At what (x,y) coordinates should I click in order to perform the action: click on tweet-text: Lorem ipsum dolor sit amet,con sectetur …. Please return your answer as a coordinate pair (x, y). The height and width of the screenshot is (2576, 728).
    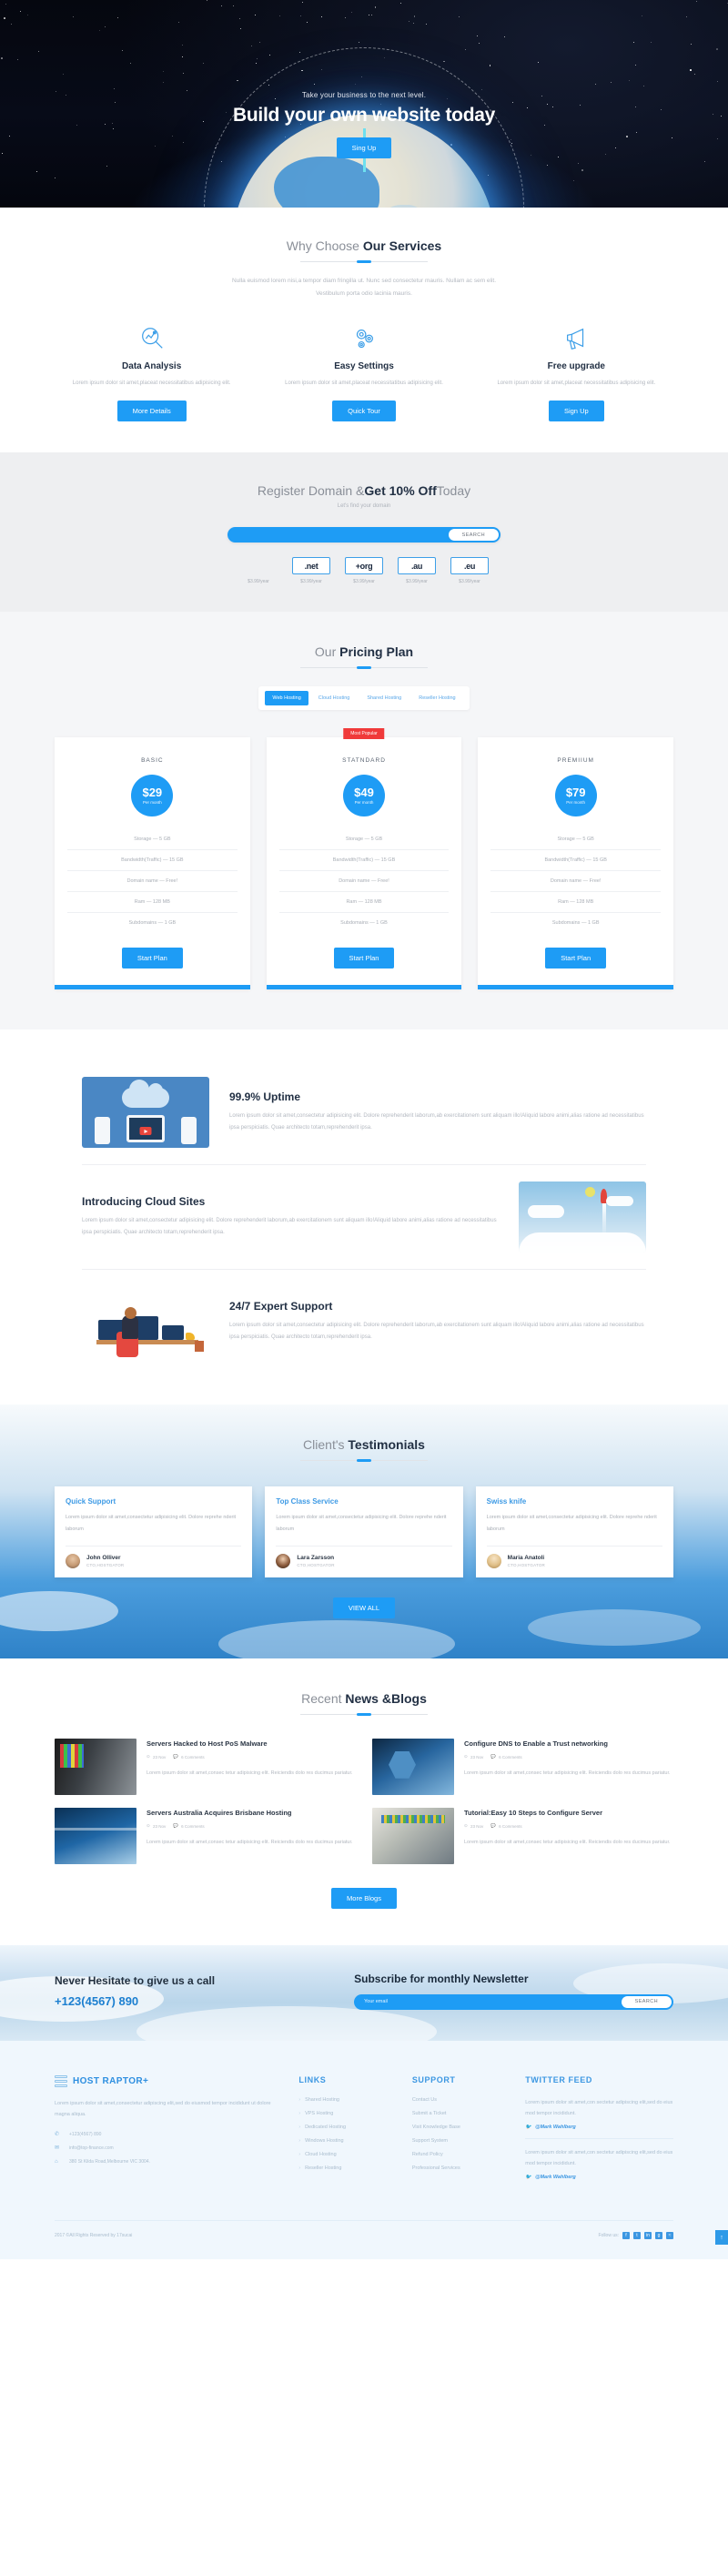
    Looking at the image, I should click on (599, 2158).